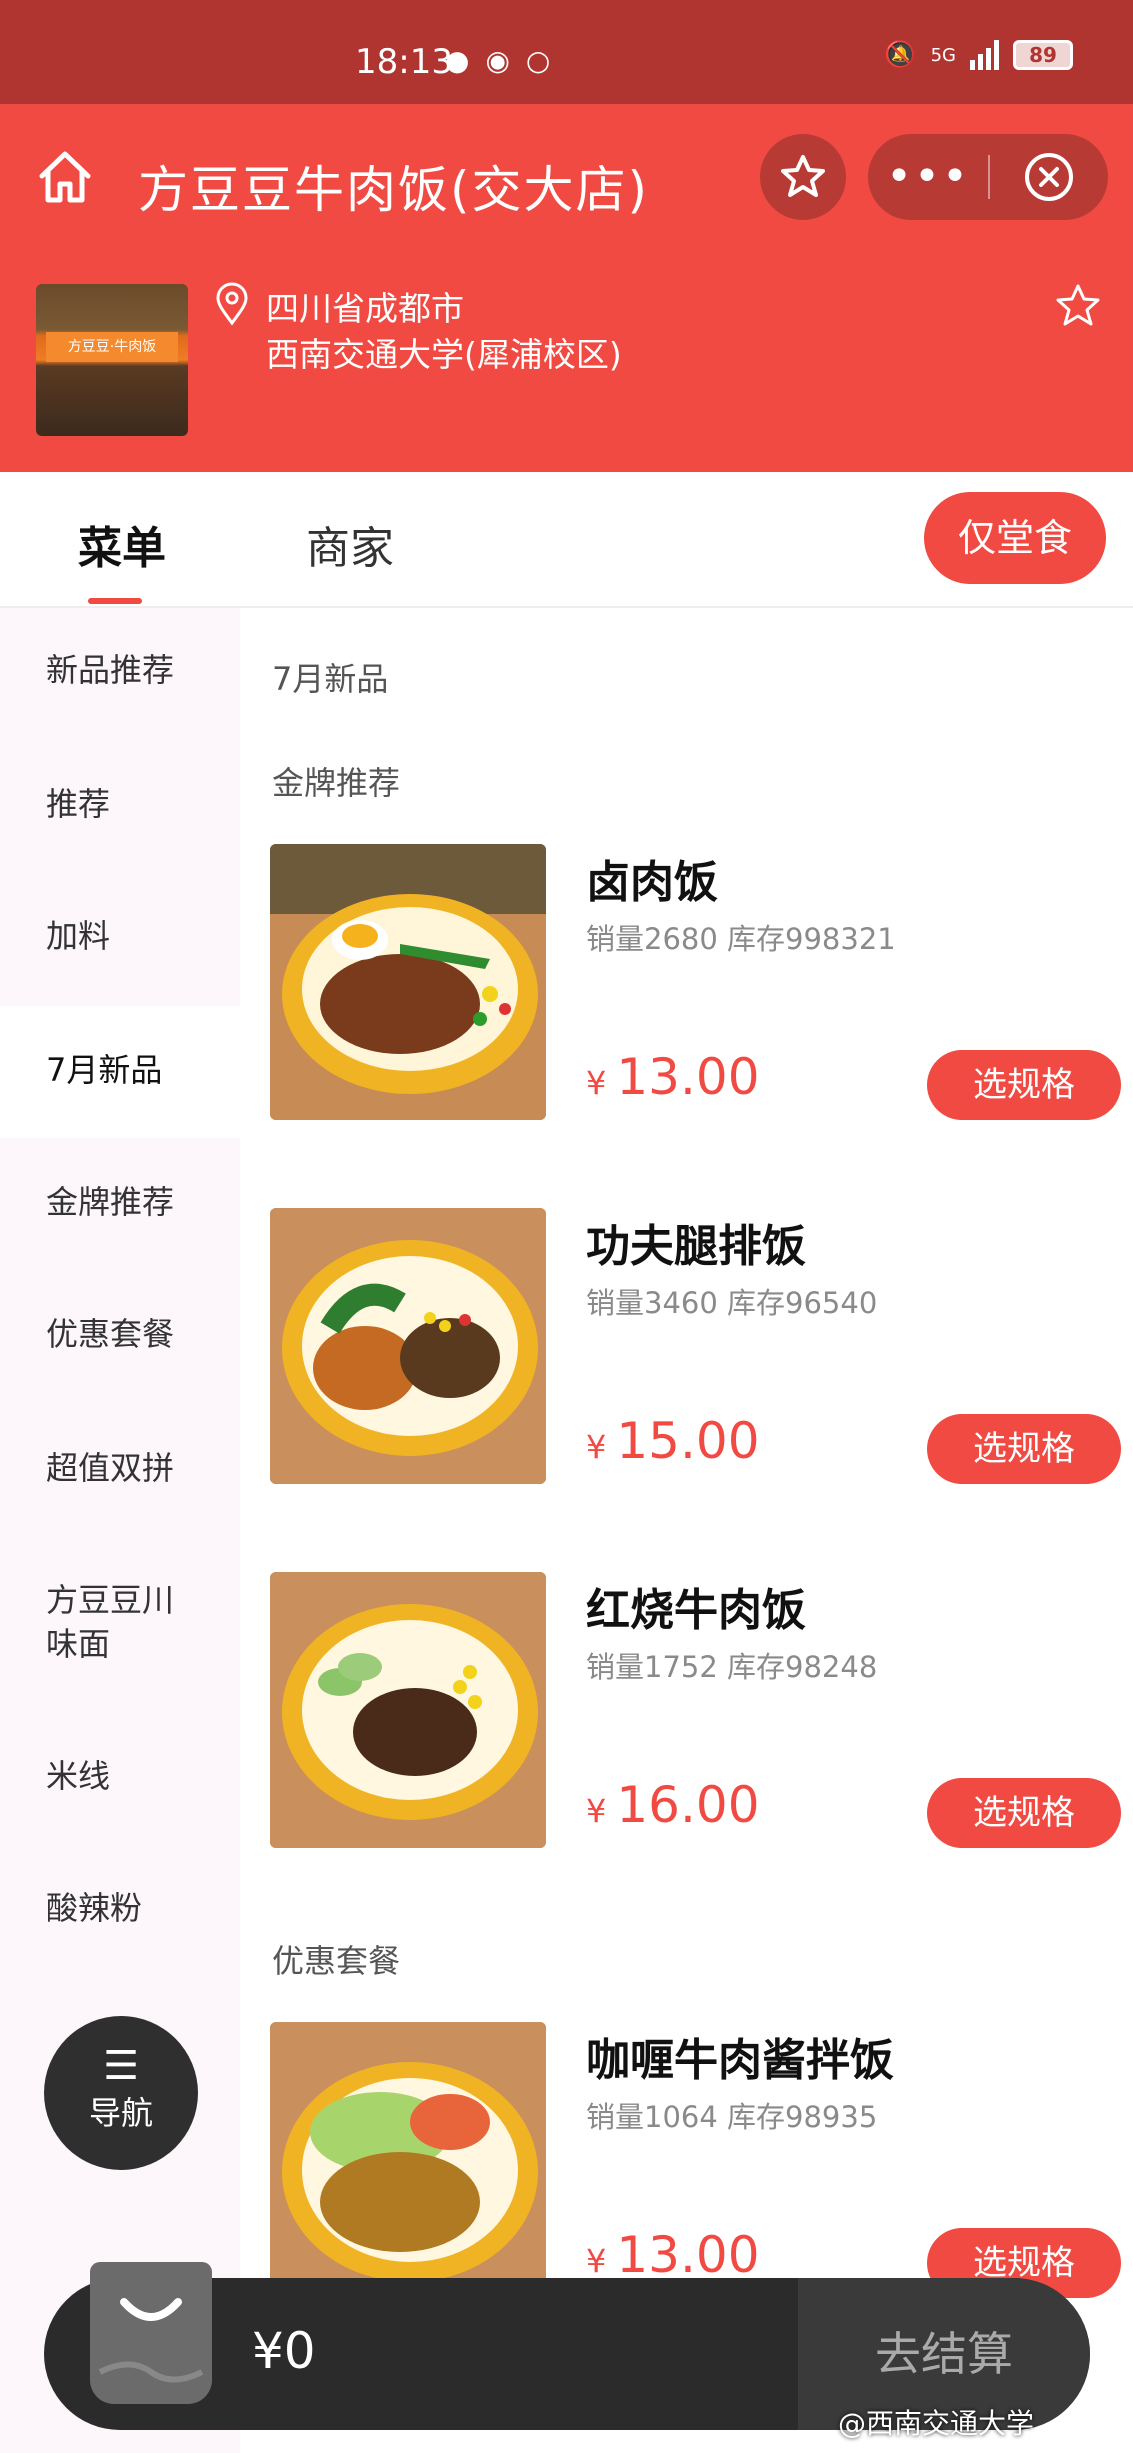  What do you see at coordinates (120, 2113) in the screenshot?
I see `navigation-fab-label: 导航` at bounding box center [120, 2113].